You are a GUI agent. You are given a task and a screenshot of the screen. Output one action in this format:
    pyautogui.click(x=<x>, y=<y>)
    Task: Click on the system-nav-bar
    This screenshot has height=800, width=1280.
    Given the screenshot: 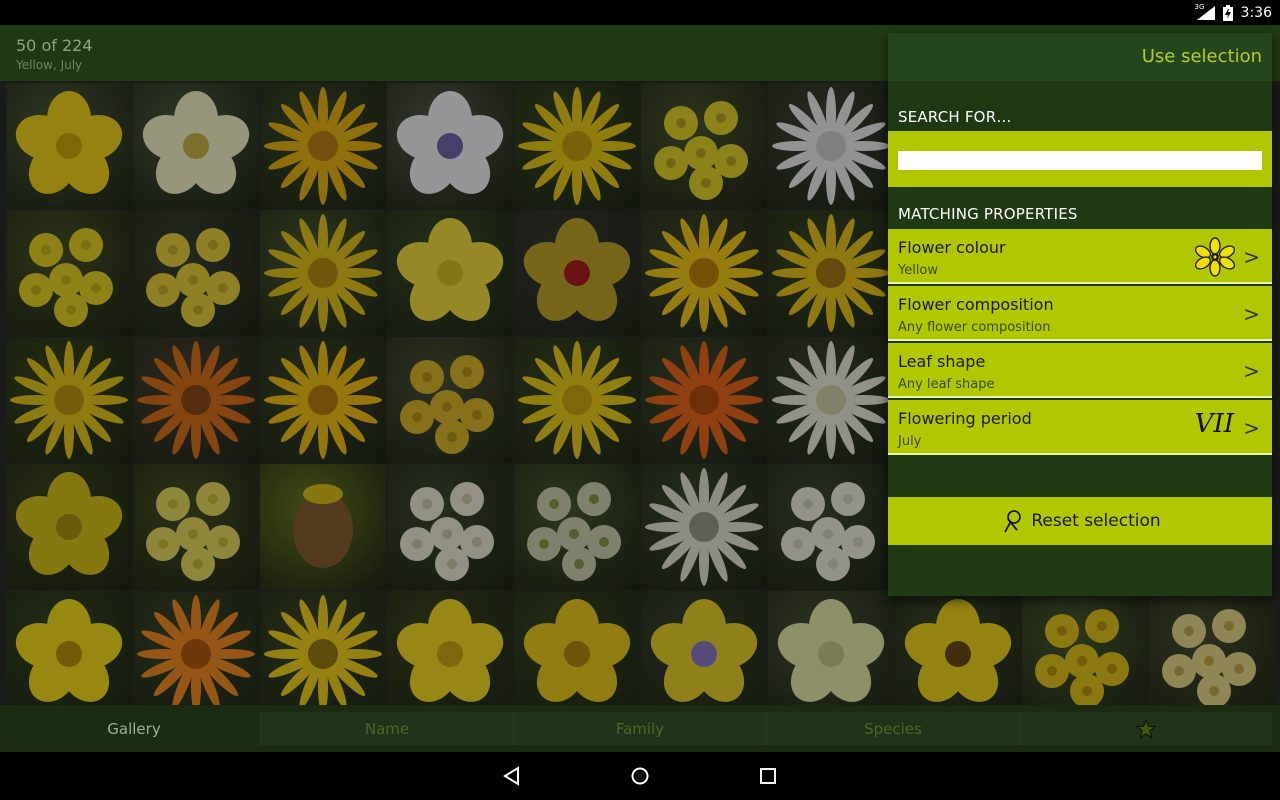 What is the action you would take?
    pyautogui.click(x=640, y=776)
    